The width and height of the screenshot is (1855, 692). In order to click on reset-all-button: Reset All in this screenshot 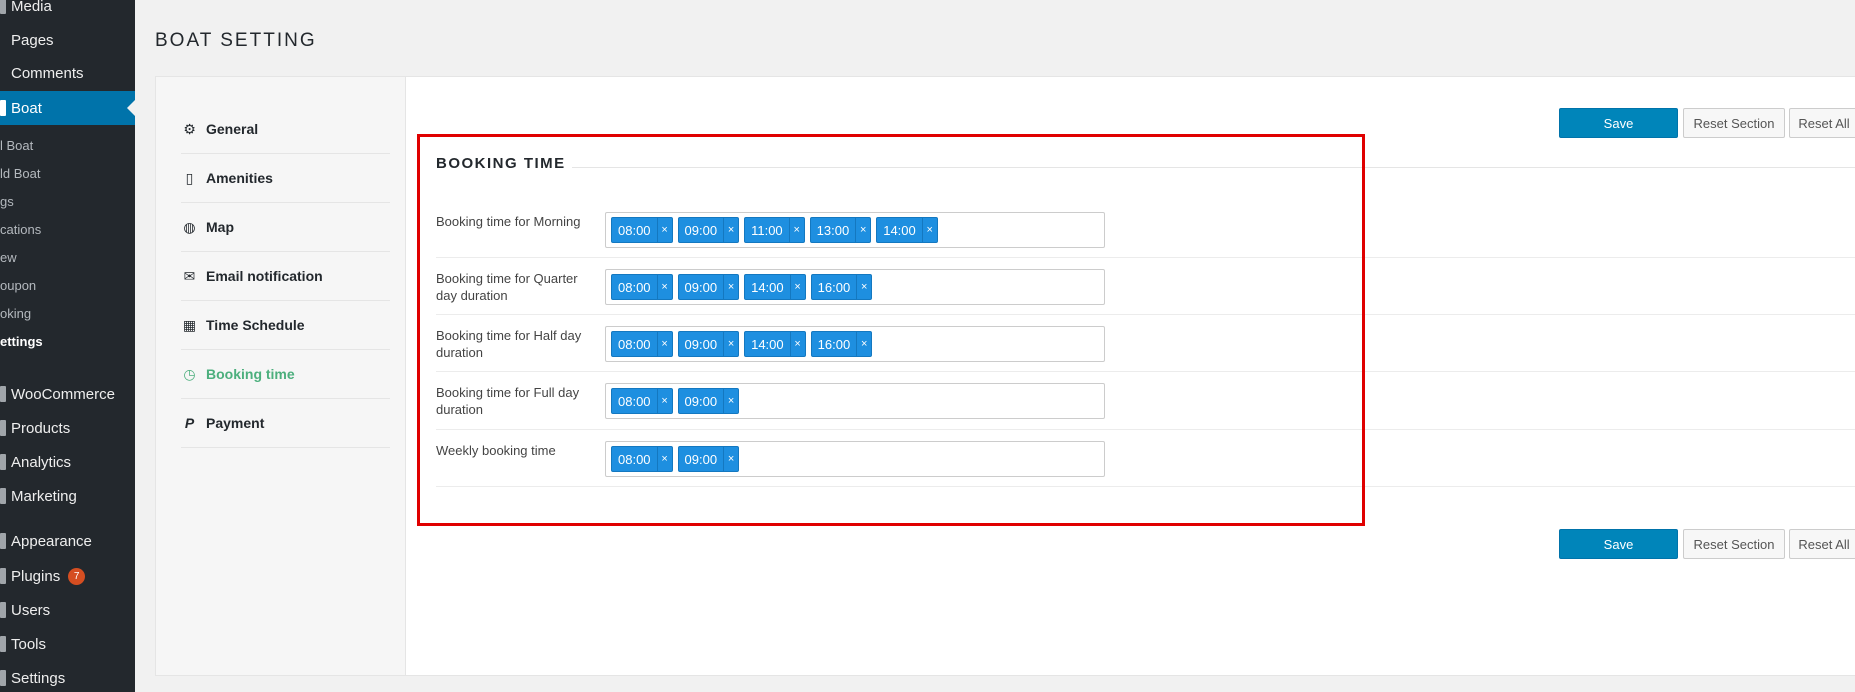, I will do `click(1822, 123)`.